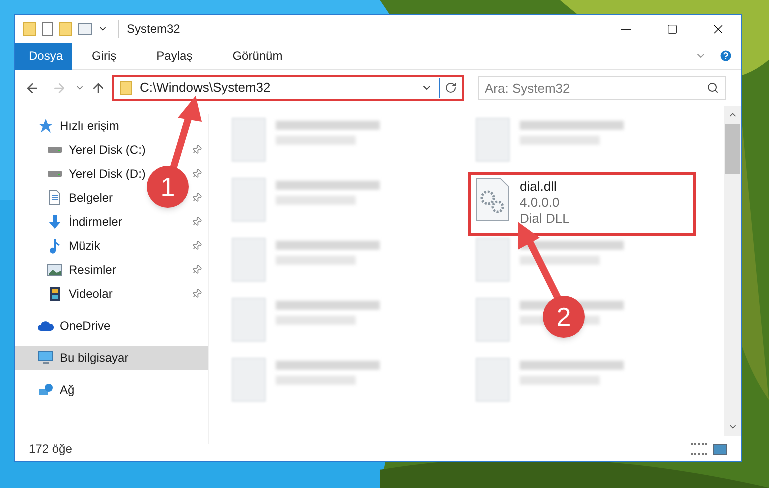  What do you see at coordinates (81, 270) in the screenshot?
I see `sidebar-item: Resimler` at bounding box center [81, 270].